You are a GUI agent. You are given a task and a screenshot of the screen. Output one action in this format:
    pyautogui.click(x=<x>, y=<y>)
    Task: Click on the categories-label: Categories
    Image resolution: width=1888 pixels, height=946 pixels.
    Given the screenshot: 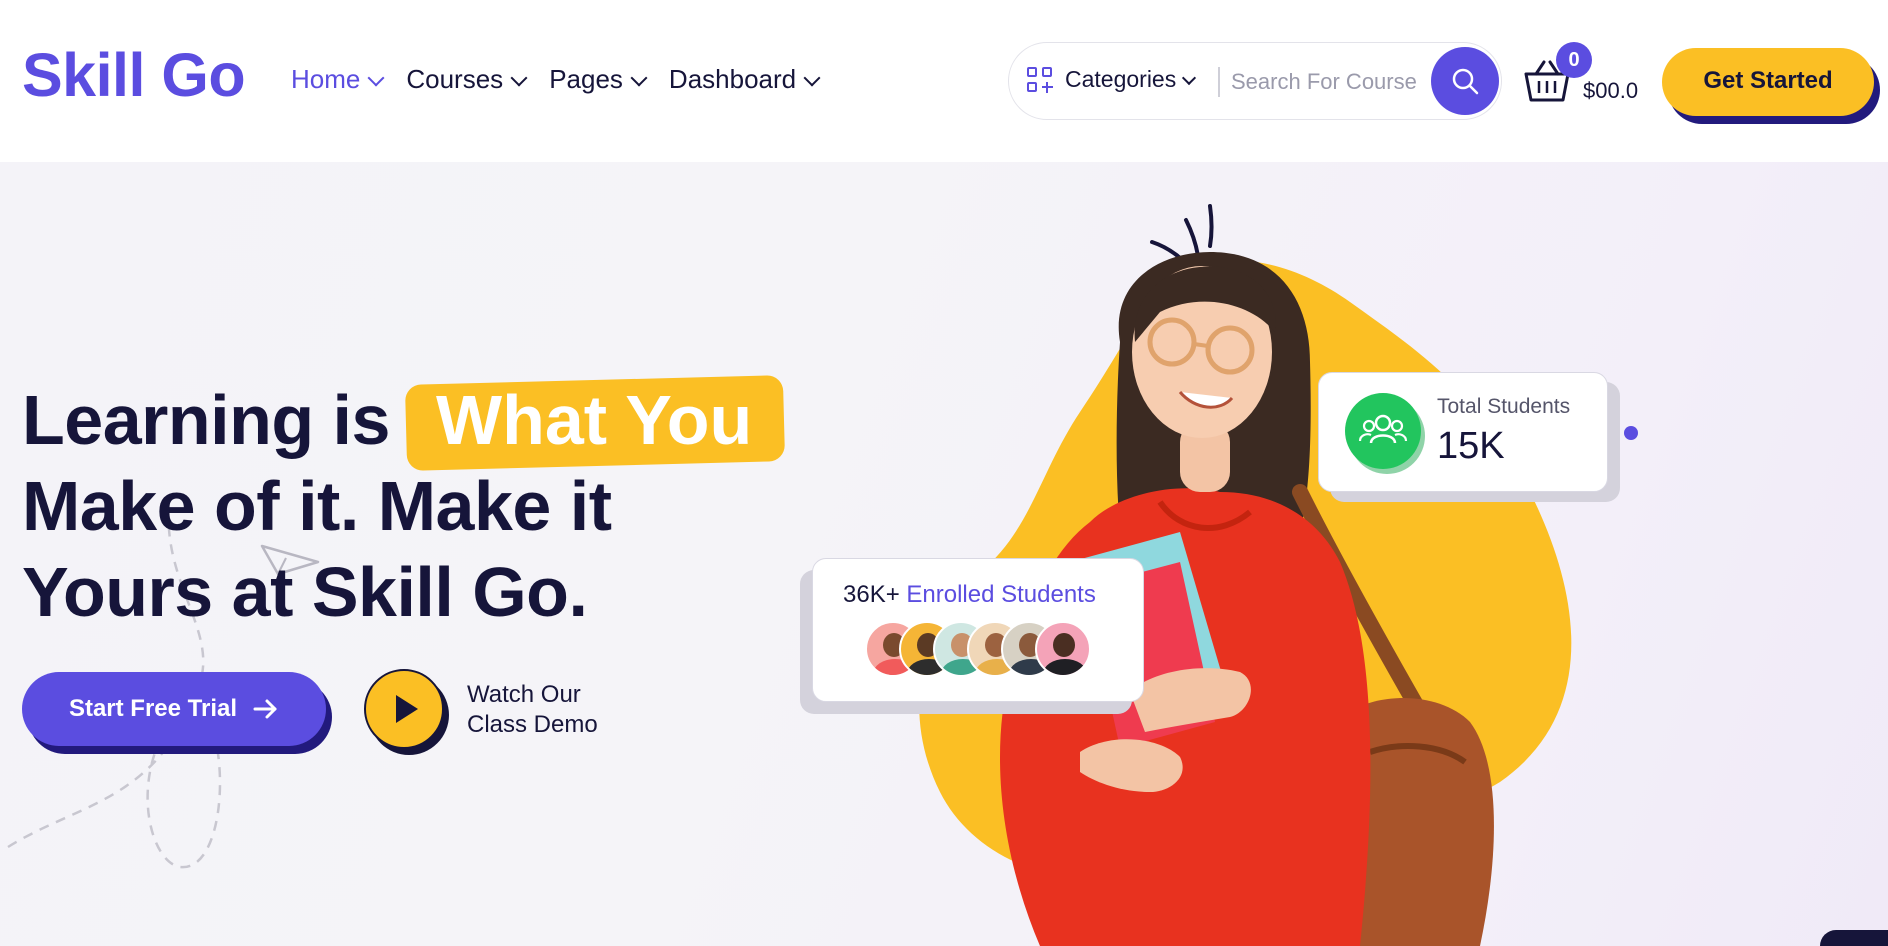 What is the action you would take?
    pyautogui.click(x=1121, y=79)
    